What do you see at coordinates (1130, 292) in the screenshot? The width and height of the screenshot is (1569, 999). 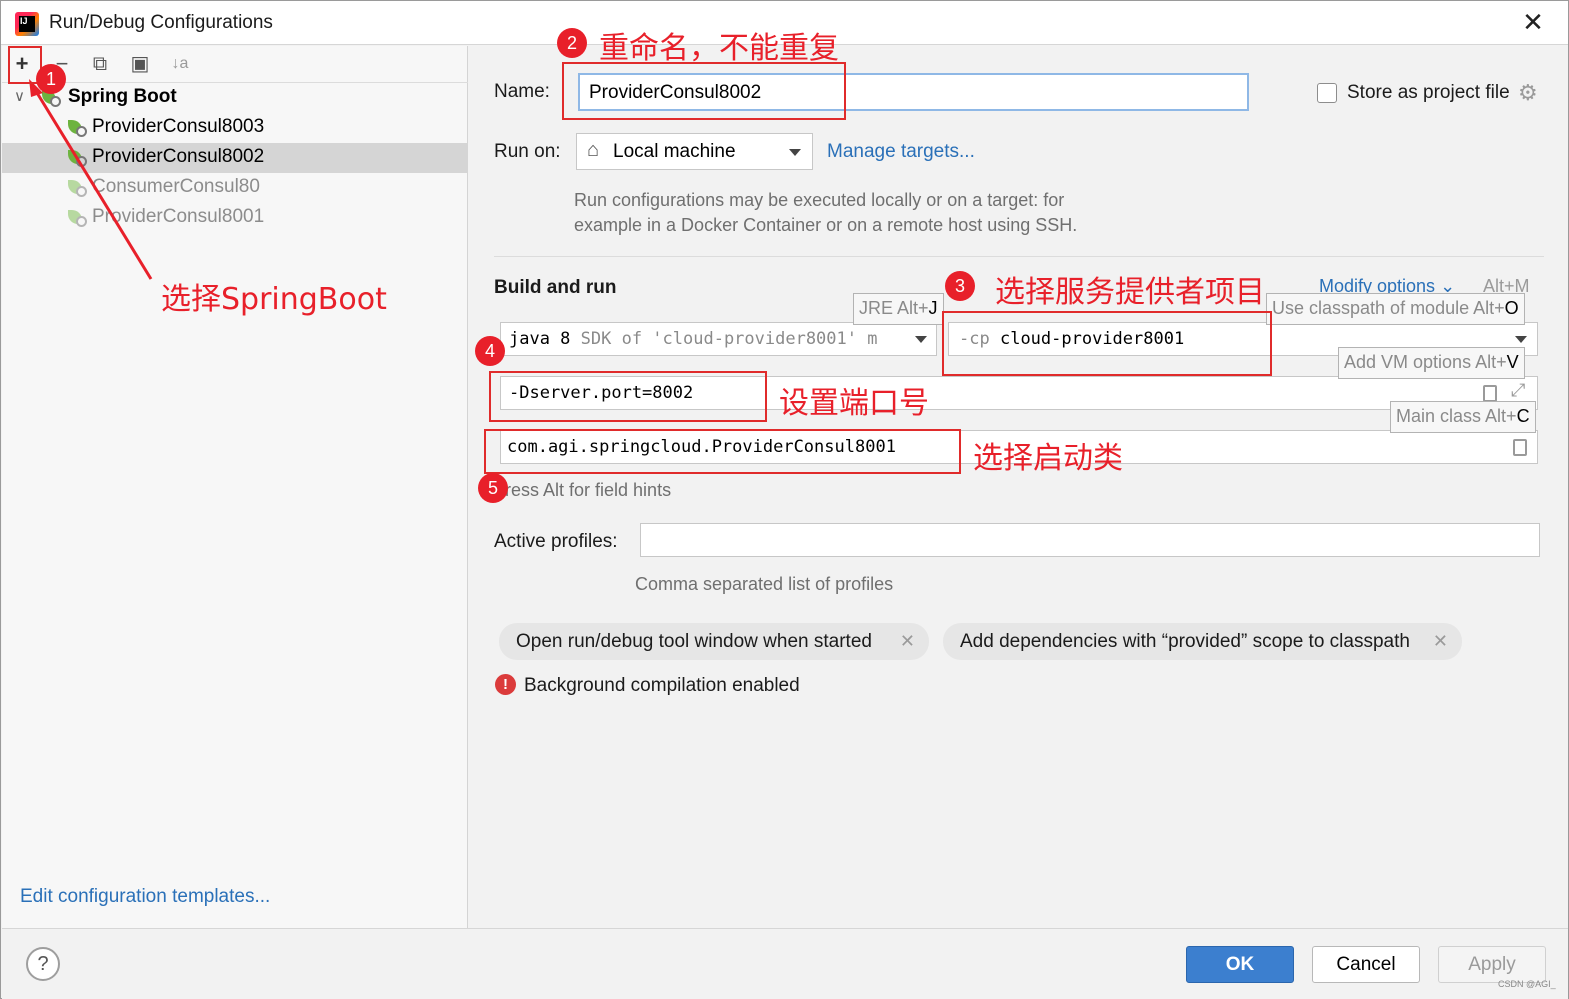 I see `annotation-text-3: 选择服务提供者项目` at bounding box center [1130, 292].